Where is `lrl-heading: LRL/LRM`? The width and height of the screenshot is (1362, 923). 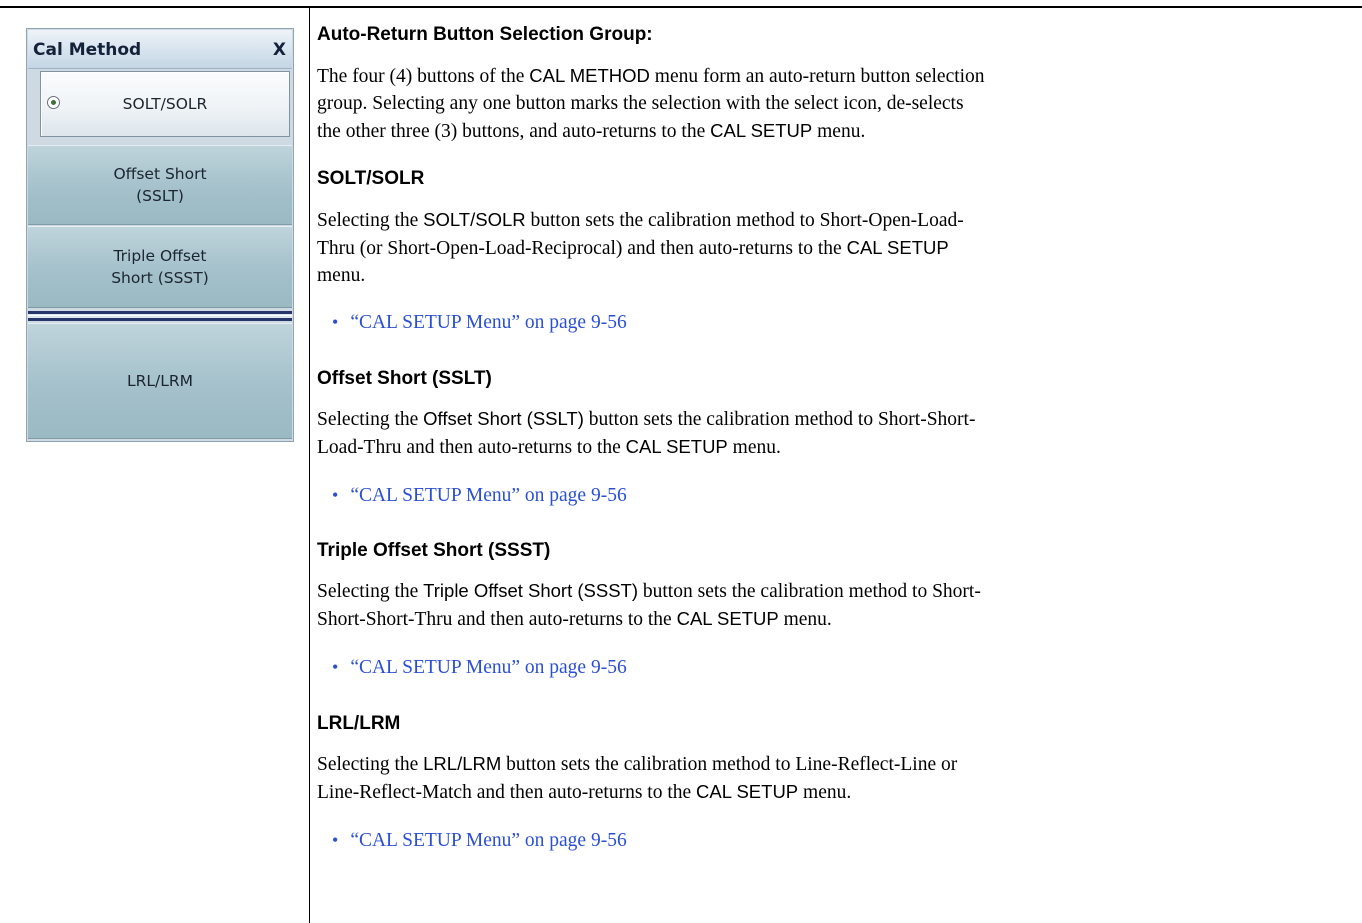 lrl-heading: LRL/LRM is located at coordinates (359, 723).